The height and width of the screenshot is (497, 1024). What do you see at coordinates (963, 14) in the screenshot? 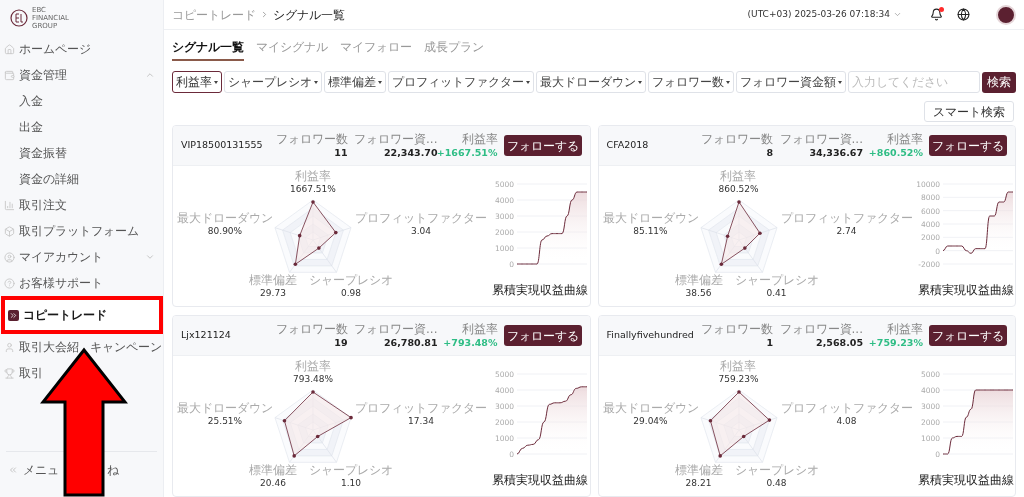
I see `language-icon` at bounding box center [963, 14].